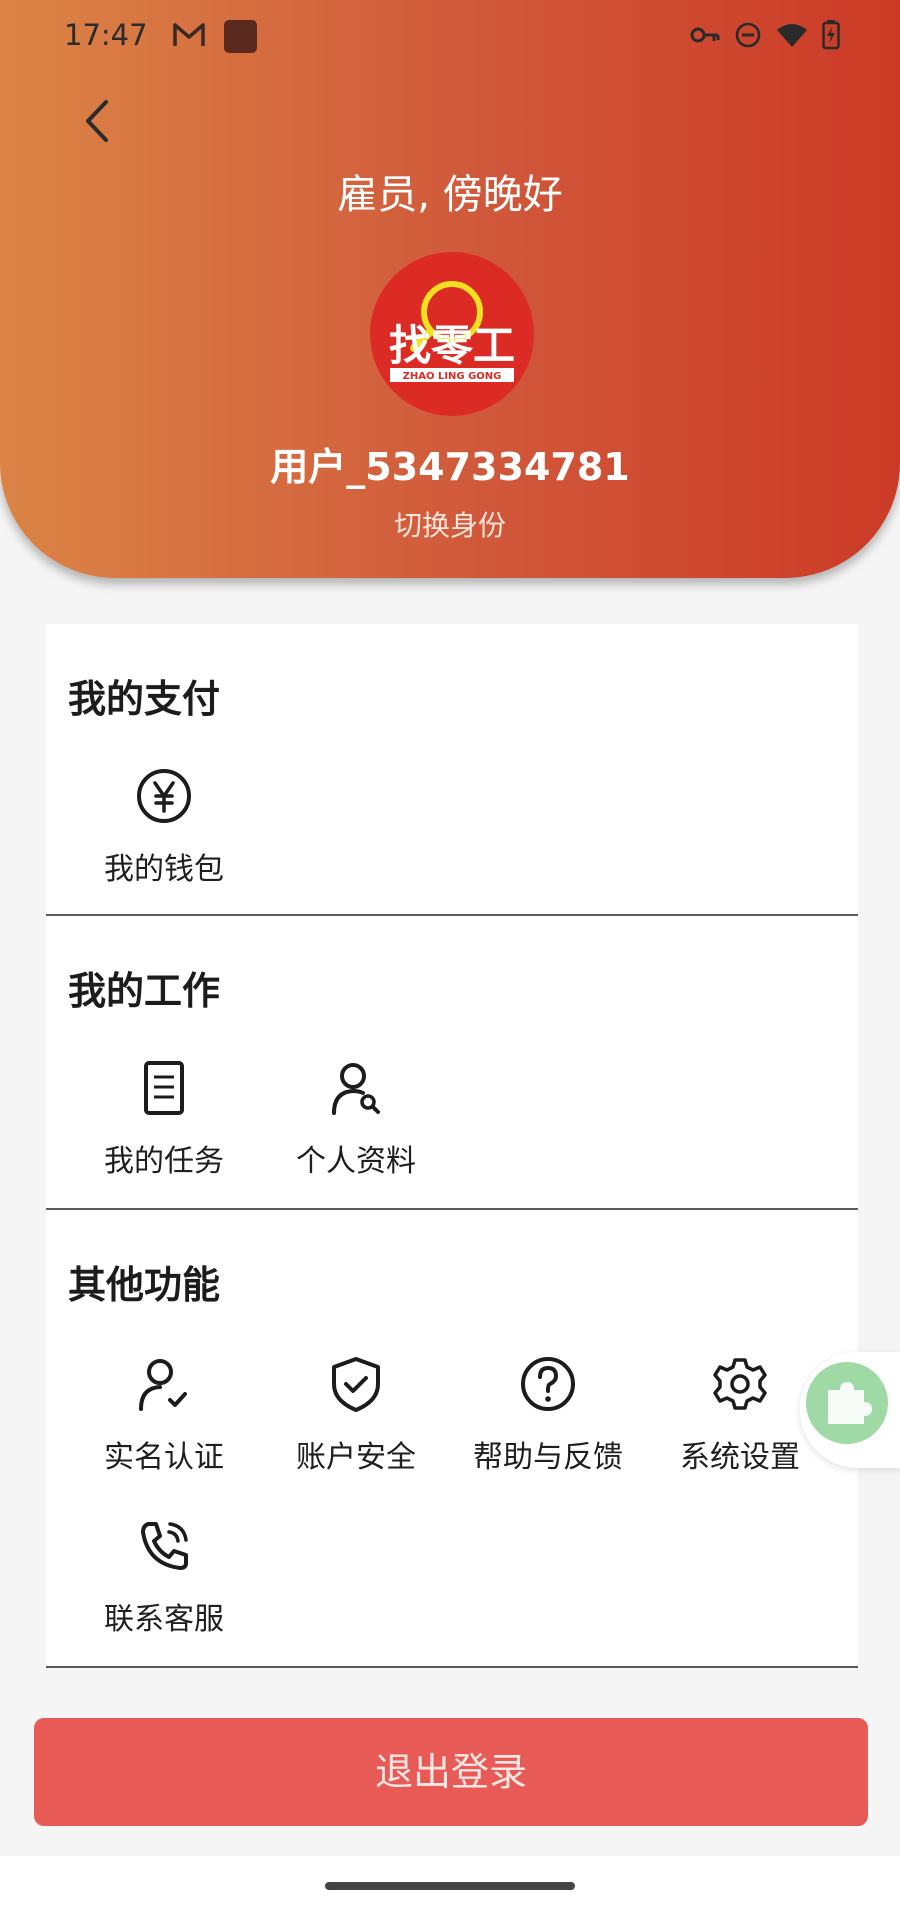  I want to click on user-check-icon, so click(163, 1385).